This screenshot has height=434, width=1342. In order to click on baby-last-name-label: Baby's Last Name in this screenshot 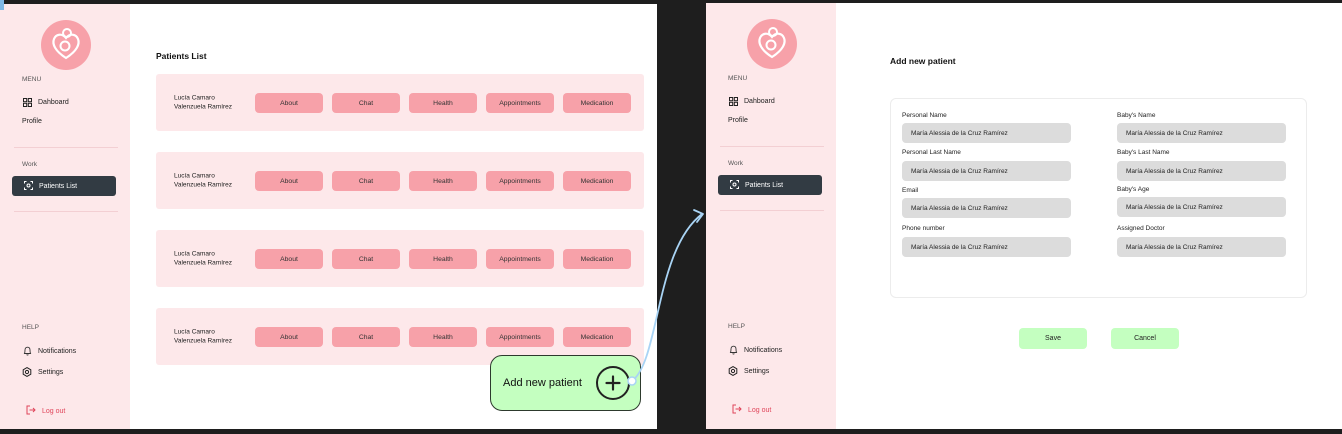, I will do `click(1143, 152)`.